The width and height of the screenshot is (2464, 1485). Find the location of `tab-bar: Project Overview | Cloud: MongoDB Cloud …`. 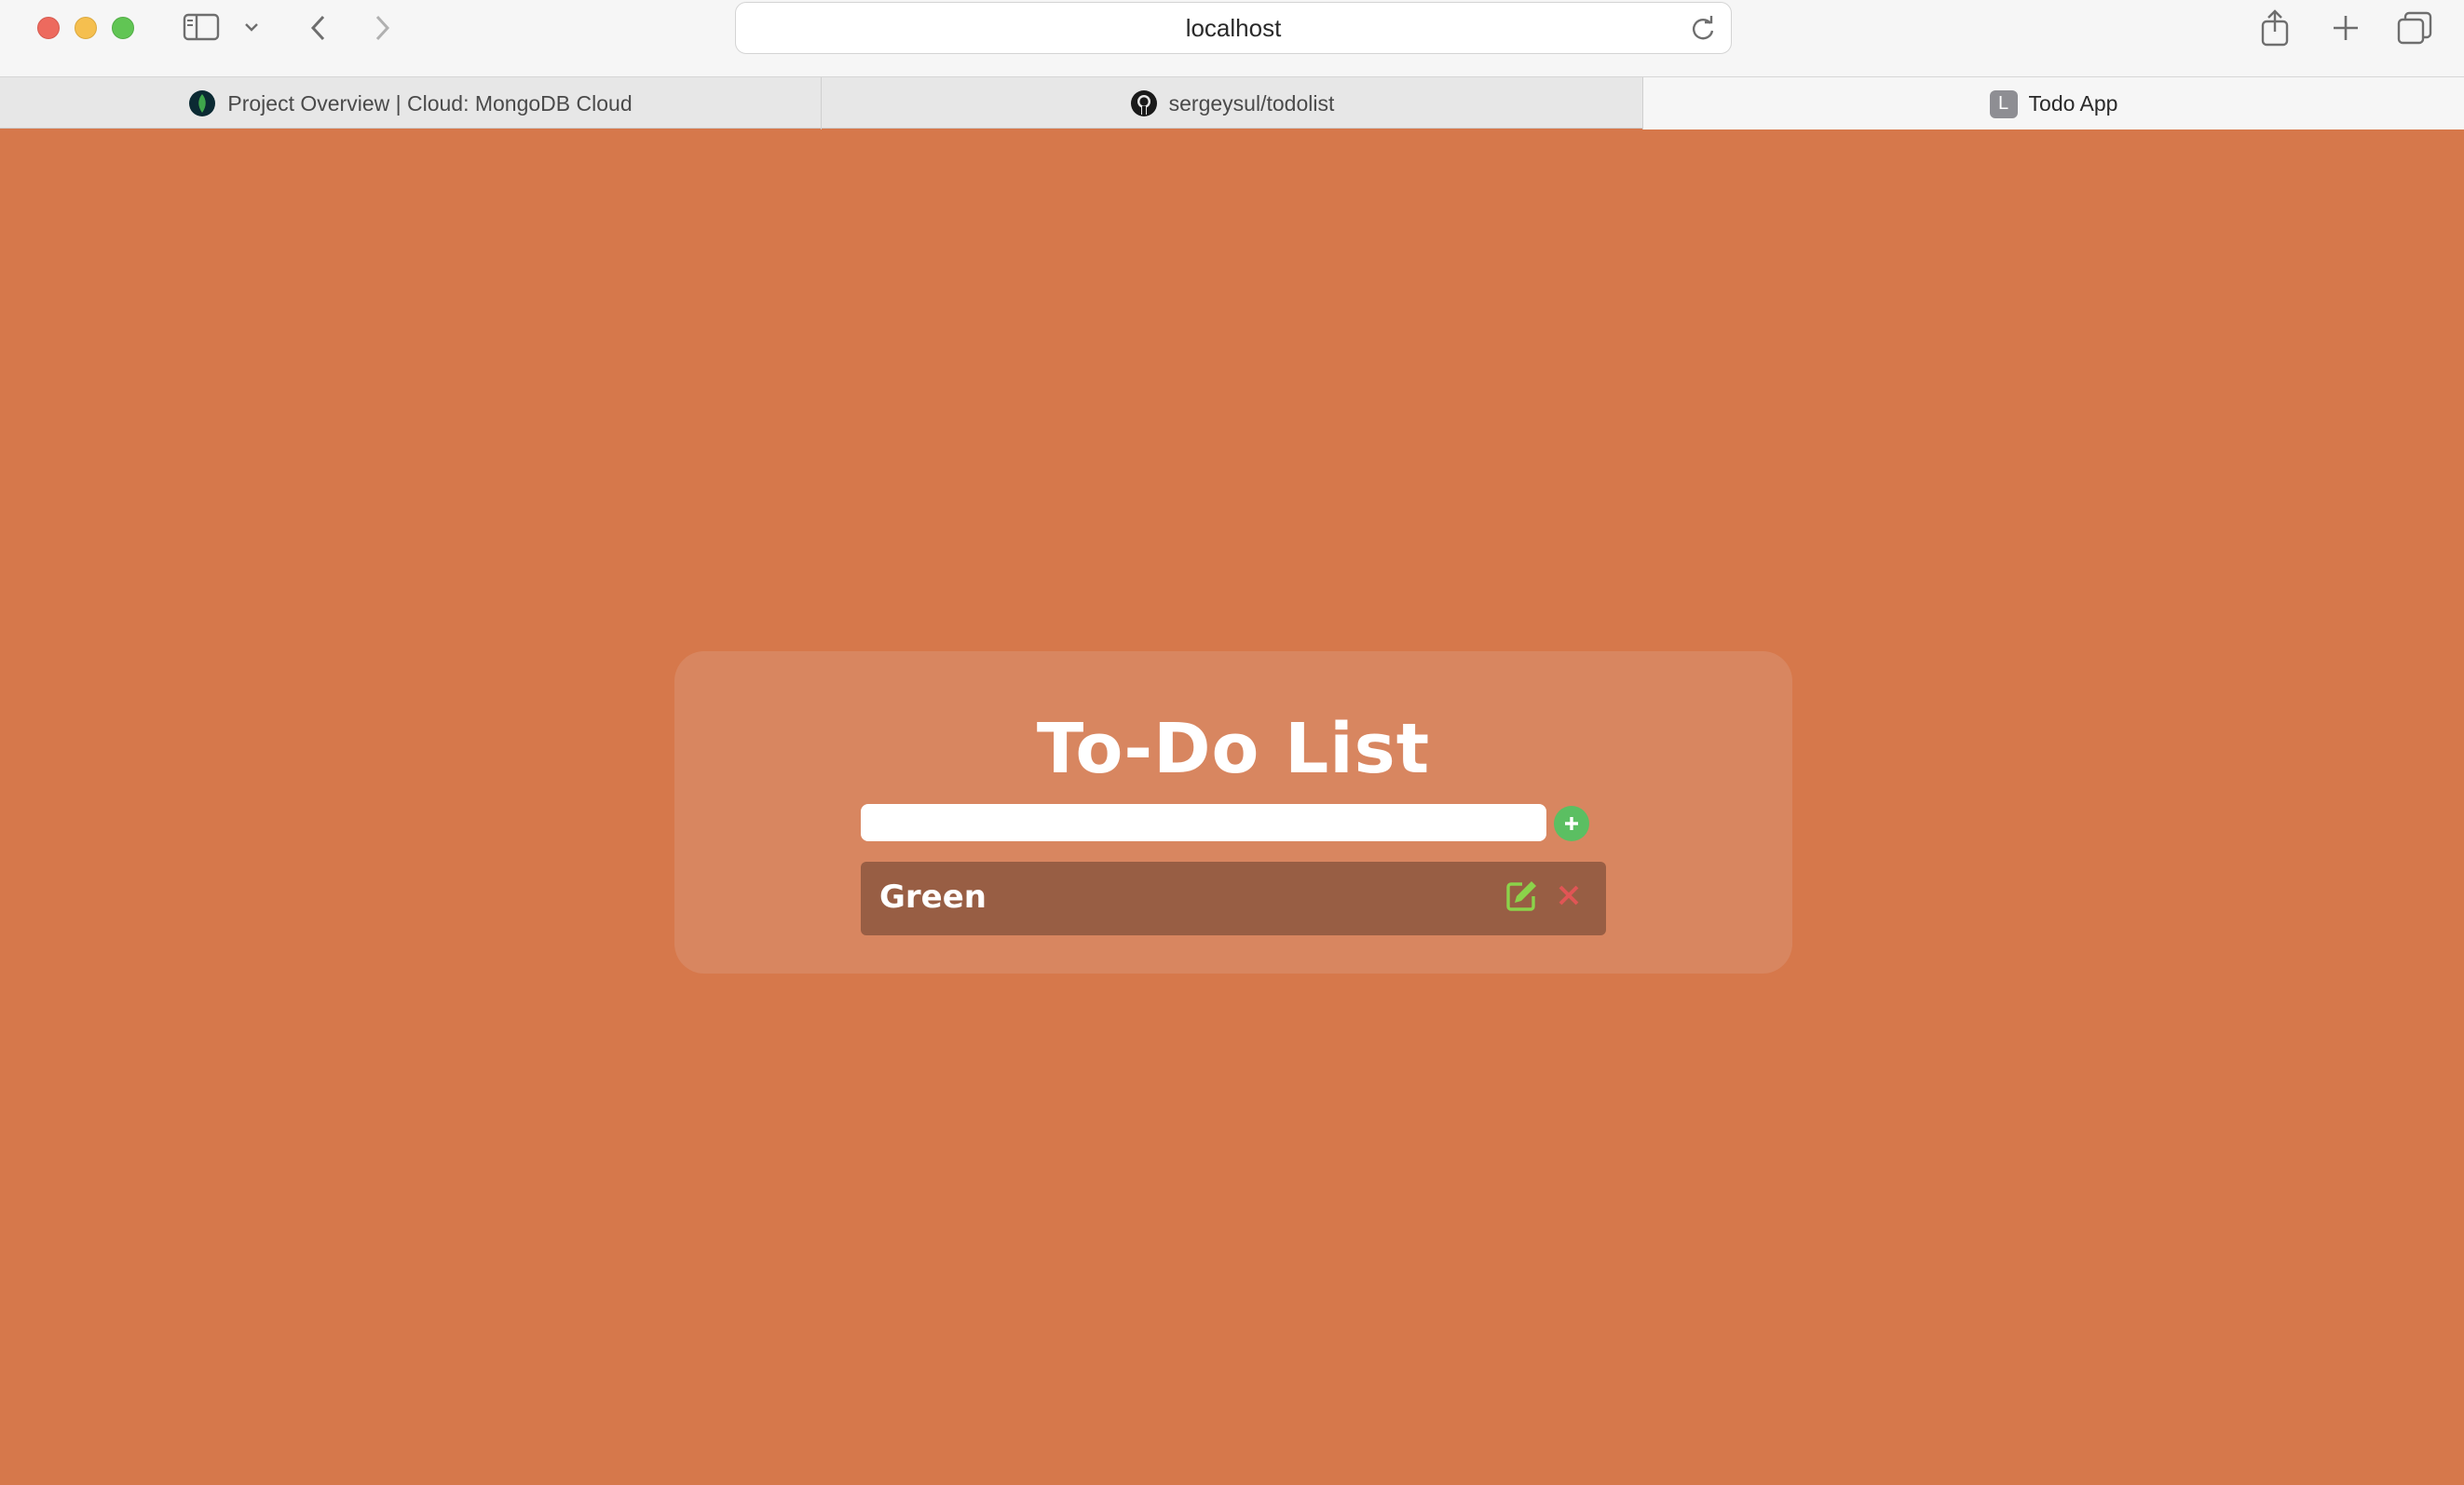

tab-bar: Project Overview | Cloud: MongoDB Cloud … is located at coordinates (1232, 103).